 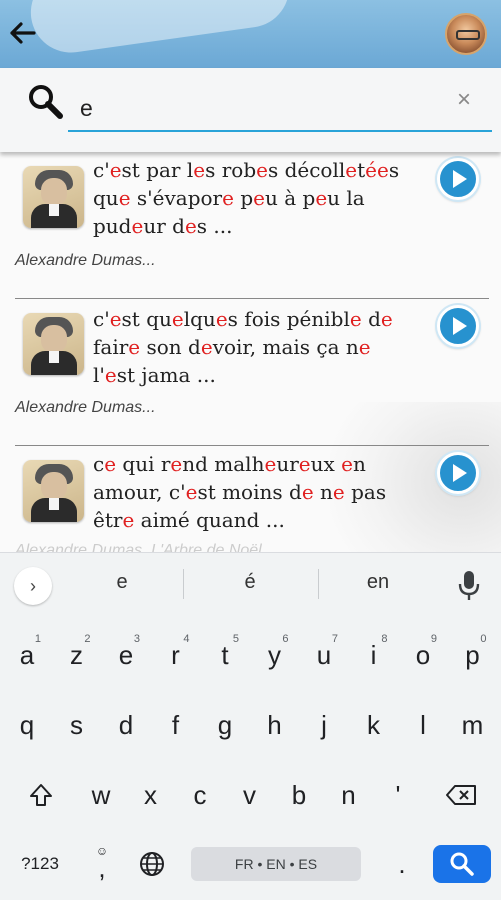 I want to click on key-q: q, so click(x=27, y=725).